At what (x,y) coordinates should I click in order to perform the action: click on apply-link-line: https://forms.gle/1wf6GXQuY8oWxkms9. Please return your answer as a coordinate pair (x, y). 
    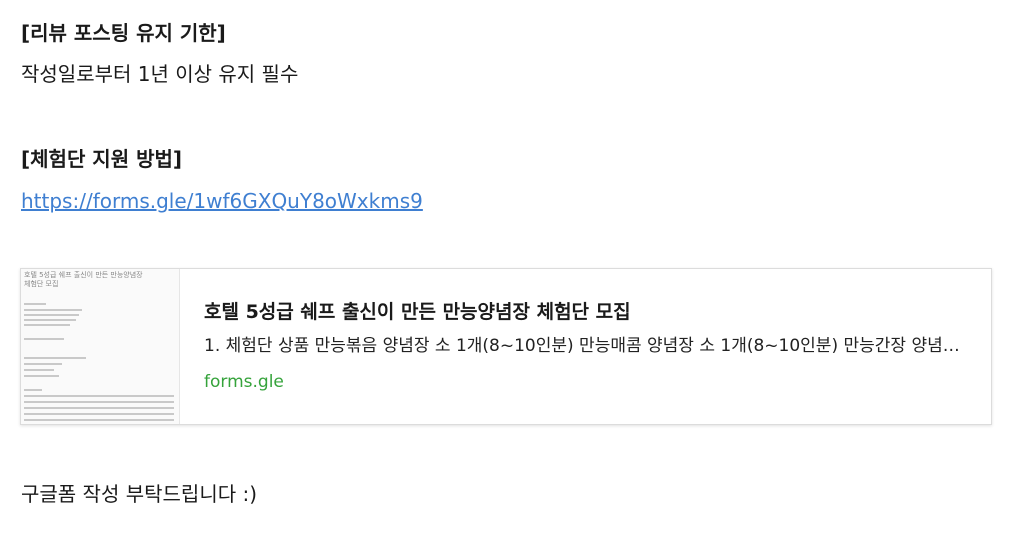
    Looking at the image, I should click on (222, 201).